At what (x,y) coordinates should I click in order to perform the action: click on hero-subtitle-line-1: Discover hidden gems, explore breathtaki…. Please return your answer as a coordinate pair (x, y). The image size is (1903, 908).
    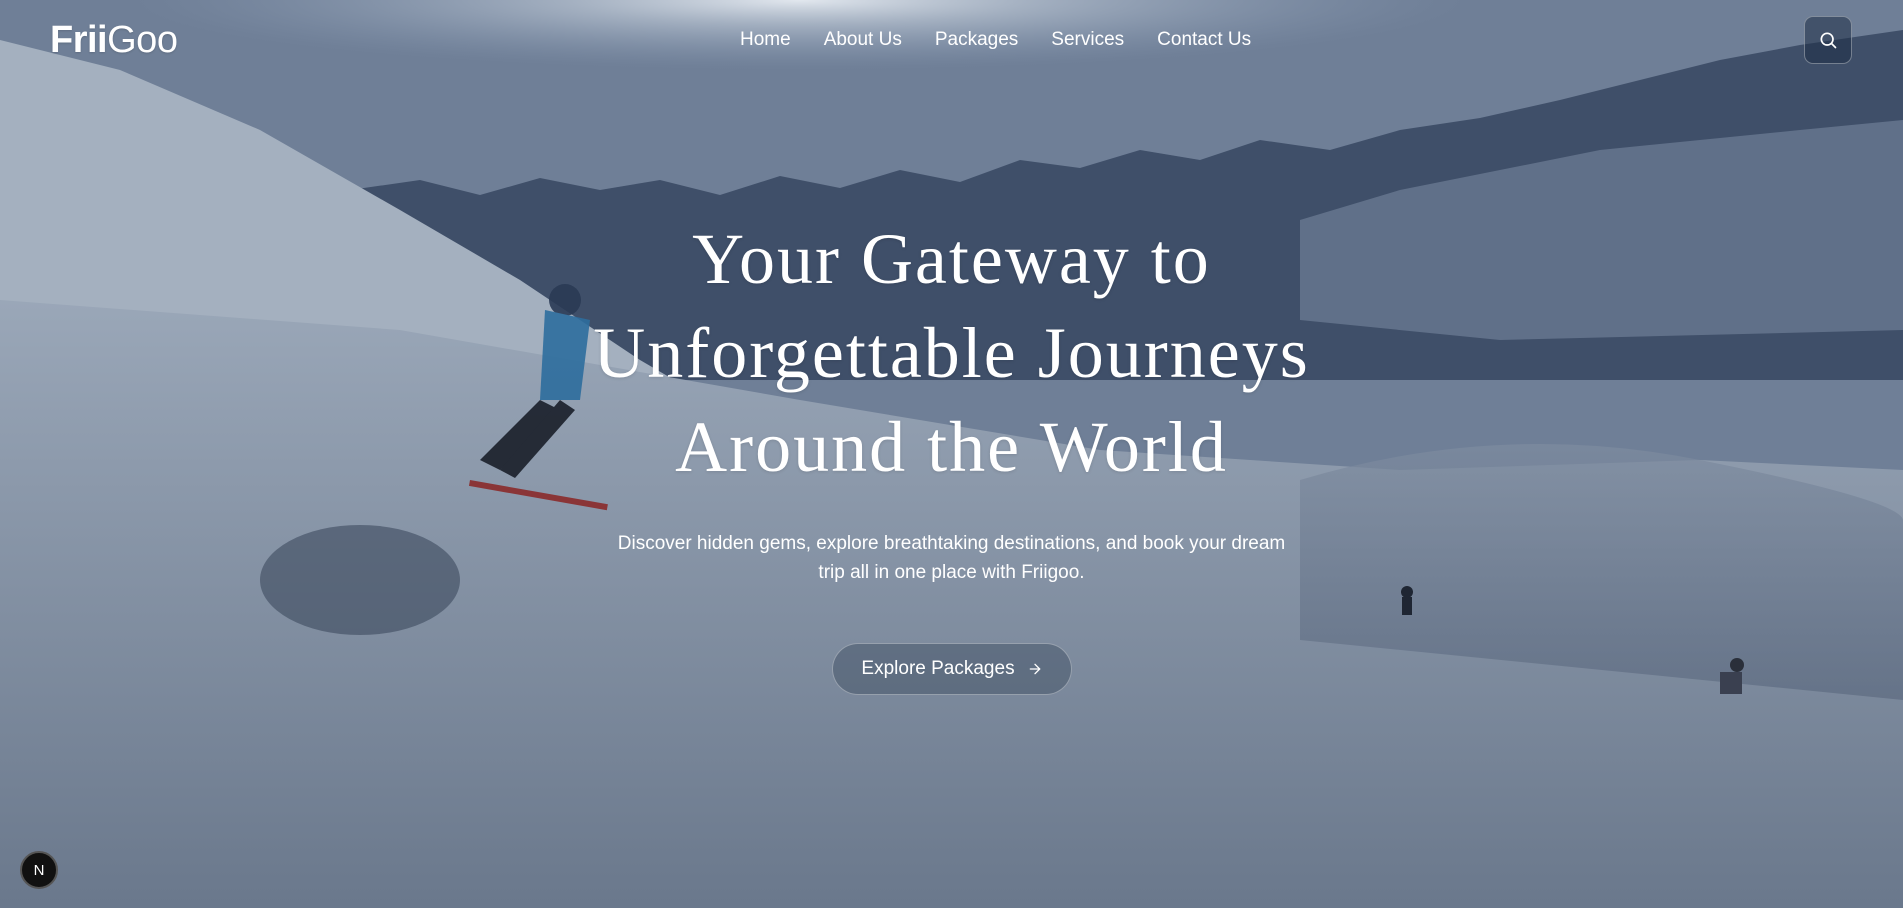
    Looking at the image, I should click on (951, 543).